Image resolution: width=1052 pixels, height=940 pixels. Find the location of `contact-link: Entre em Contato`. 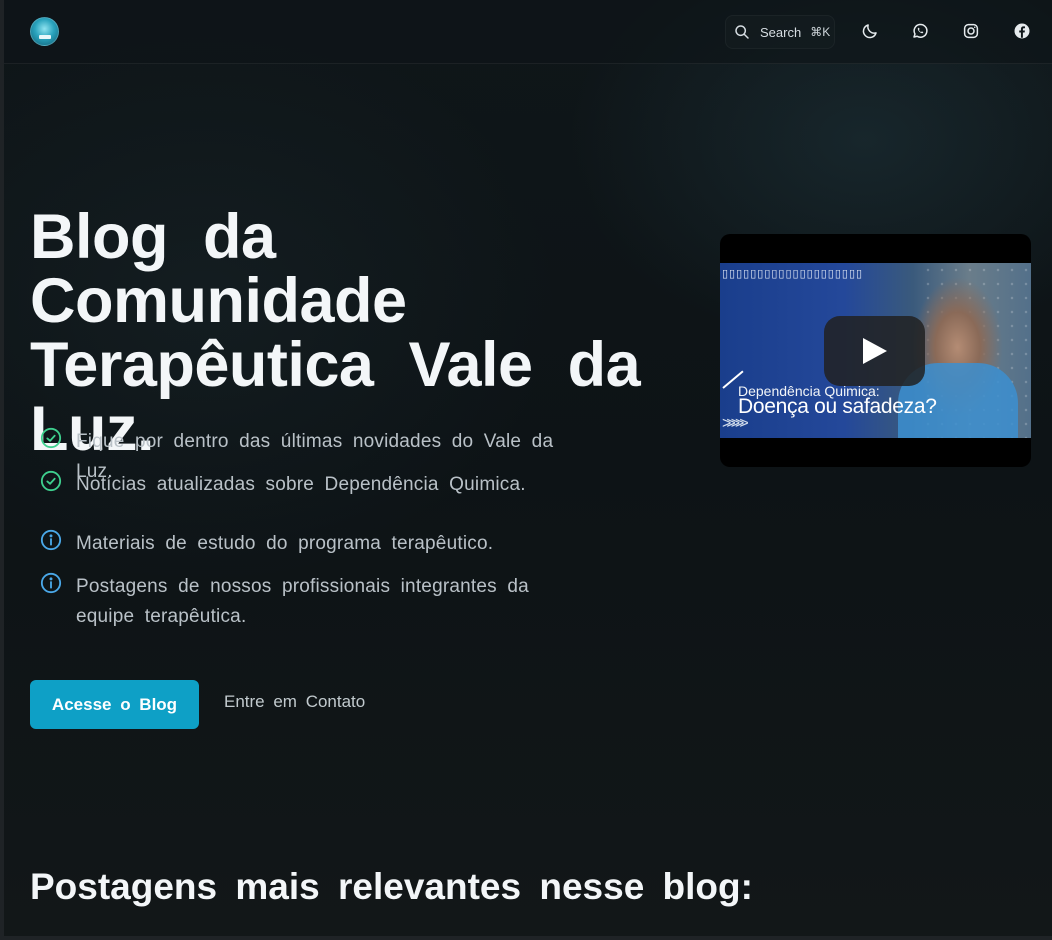

contact-link: Entre em Contato is located at coordinates (294, 702).